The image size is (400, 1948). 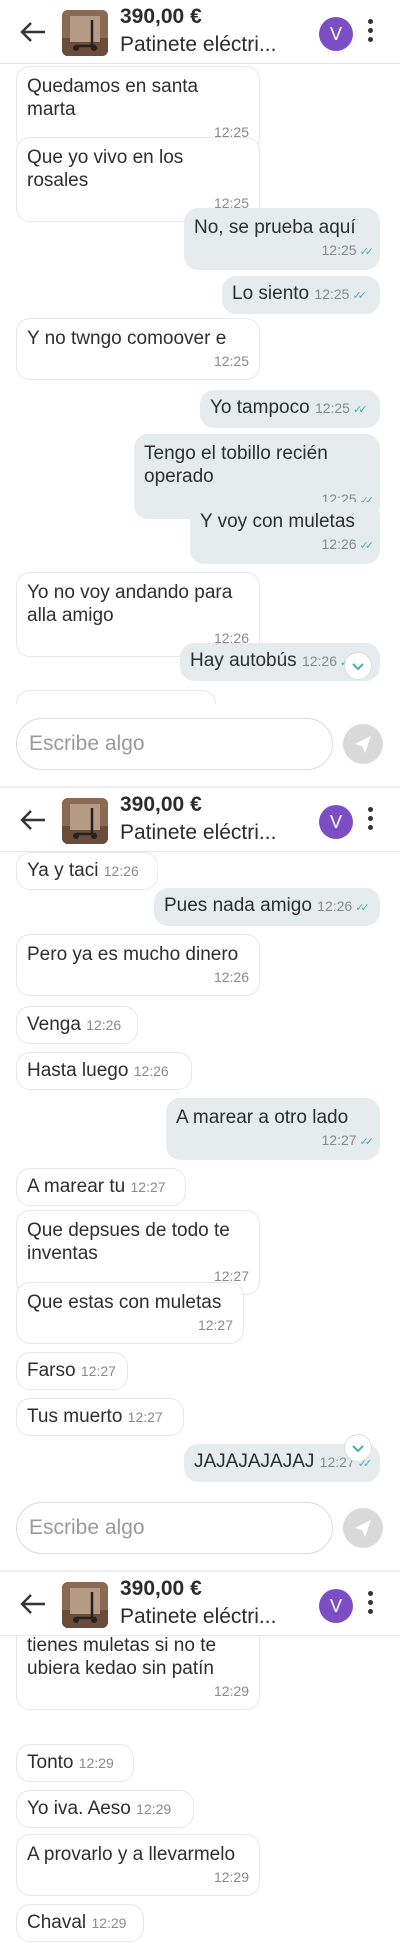 What do you see at coordinates (116, 697) in the screenshot?
I see `message-incoming-partial` at bounding box center [116, 697].